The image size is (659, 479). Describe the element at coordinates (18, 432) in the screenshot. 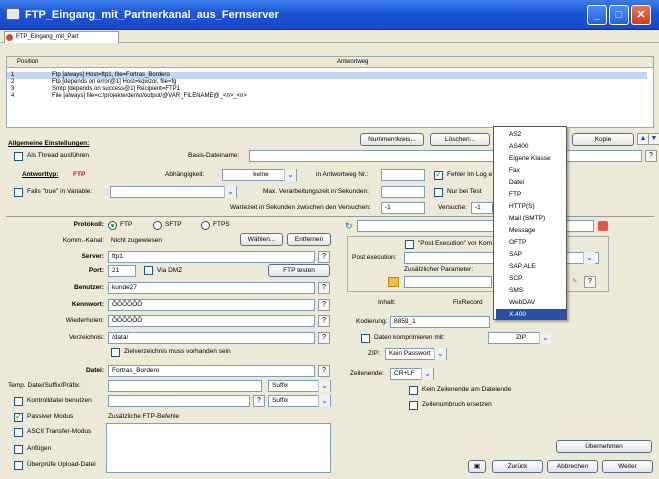

I see `ascii-checkbox` at that location.